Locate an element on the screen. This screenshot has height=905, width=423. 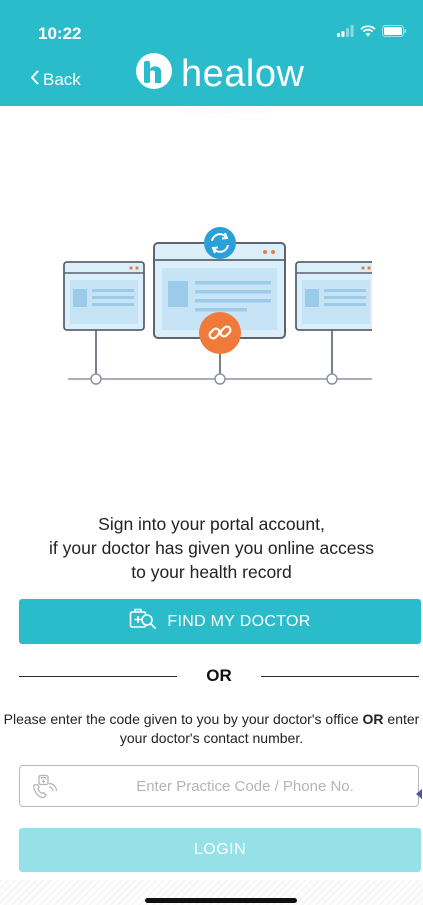
instructions-emphasis: OR is located at coordinates (373, 719).